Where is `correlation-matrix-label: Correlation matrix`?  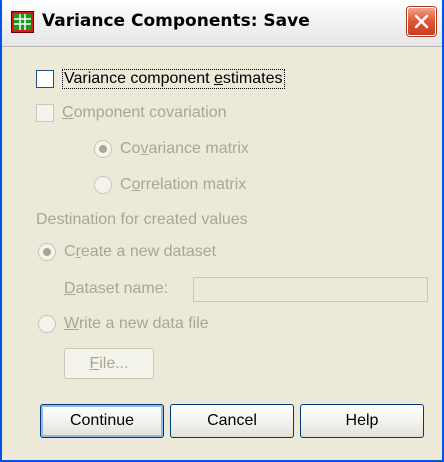
correlation-matrix-label: Correlation matrix is located at coordinates (183, 184).